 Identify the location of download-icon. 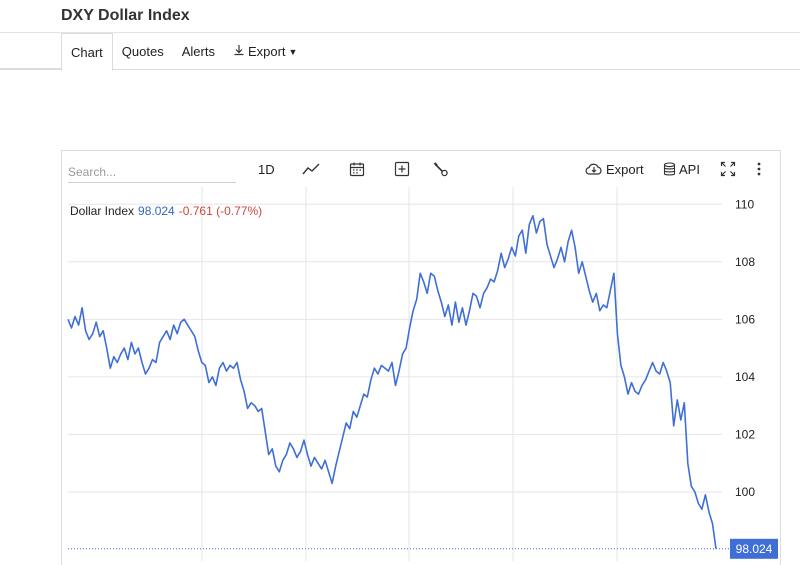
(239, 51).